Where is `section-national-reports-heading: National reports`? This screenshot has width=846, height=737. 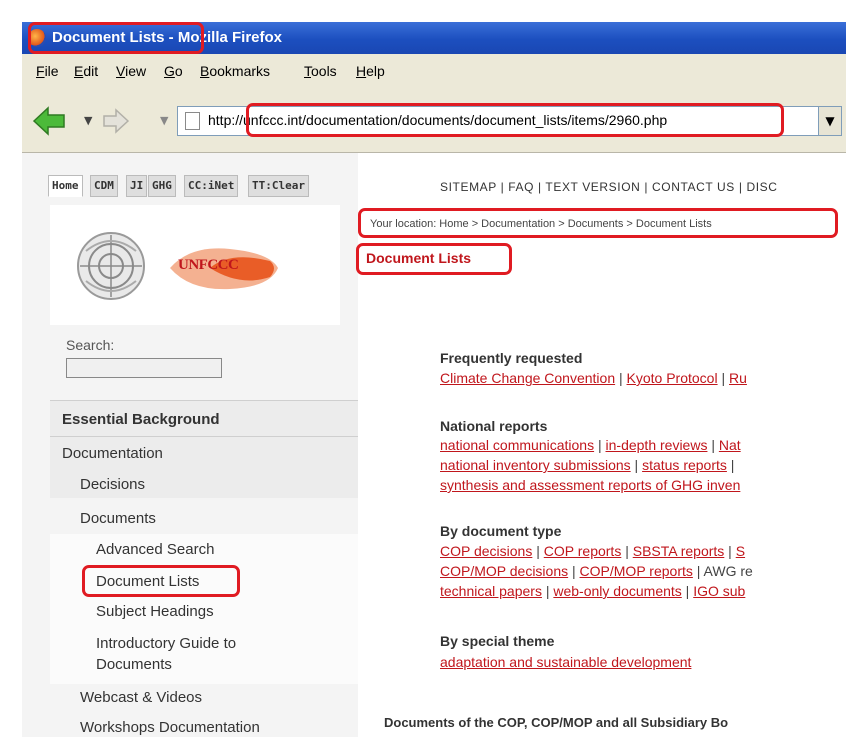
section-national-reports-heading: National reports is located at coordinates (494, 426).